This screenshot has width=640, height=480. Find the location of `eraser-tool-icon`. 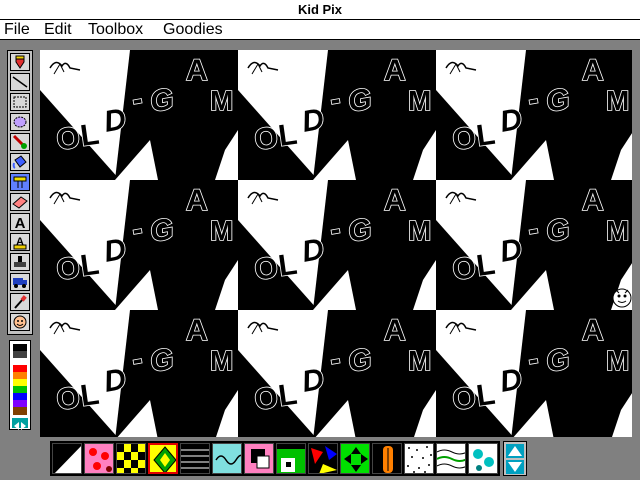

eraser-tool-icon is located at coordinates (20, 202).